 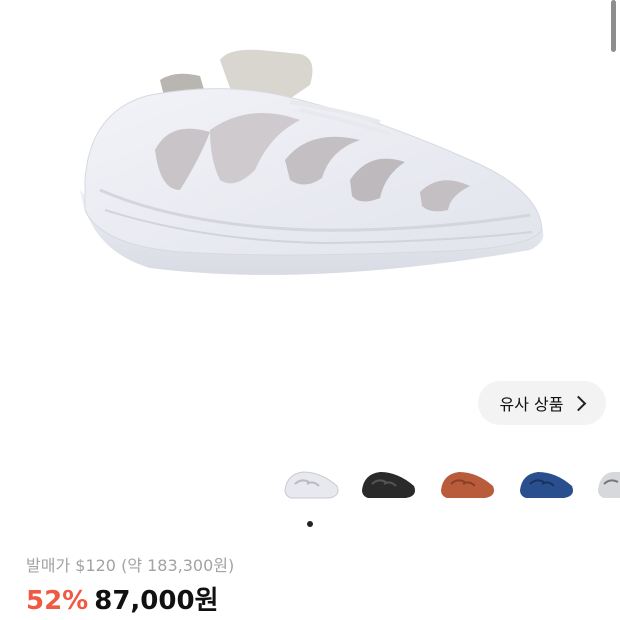 I want to click on original-price-line: 발매가 $120 (약 183,300원), so click(x=130, y=564).